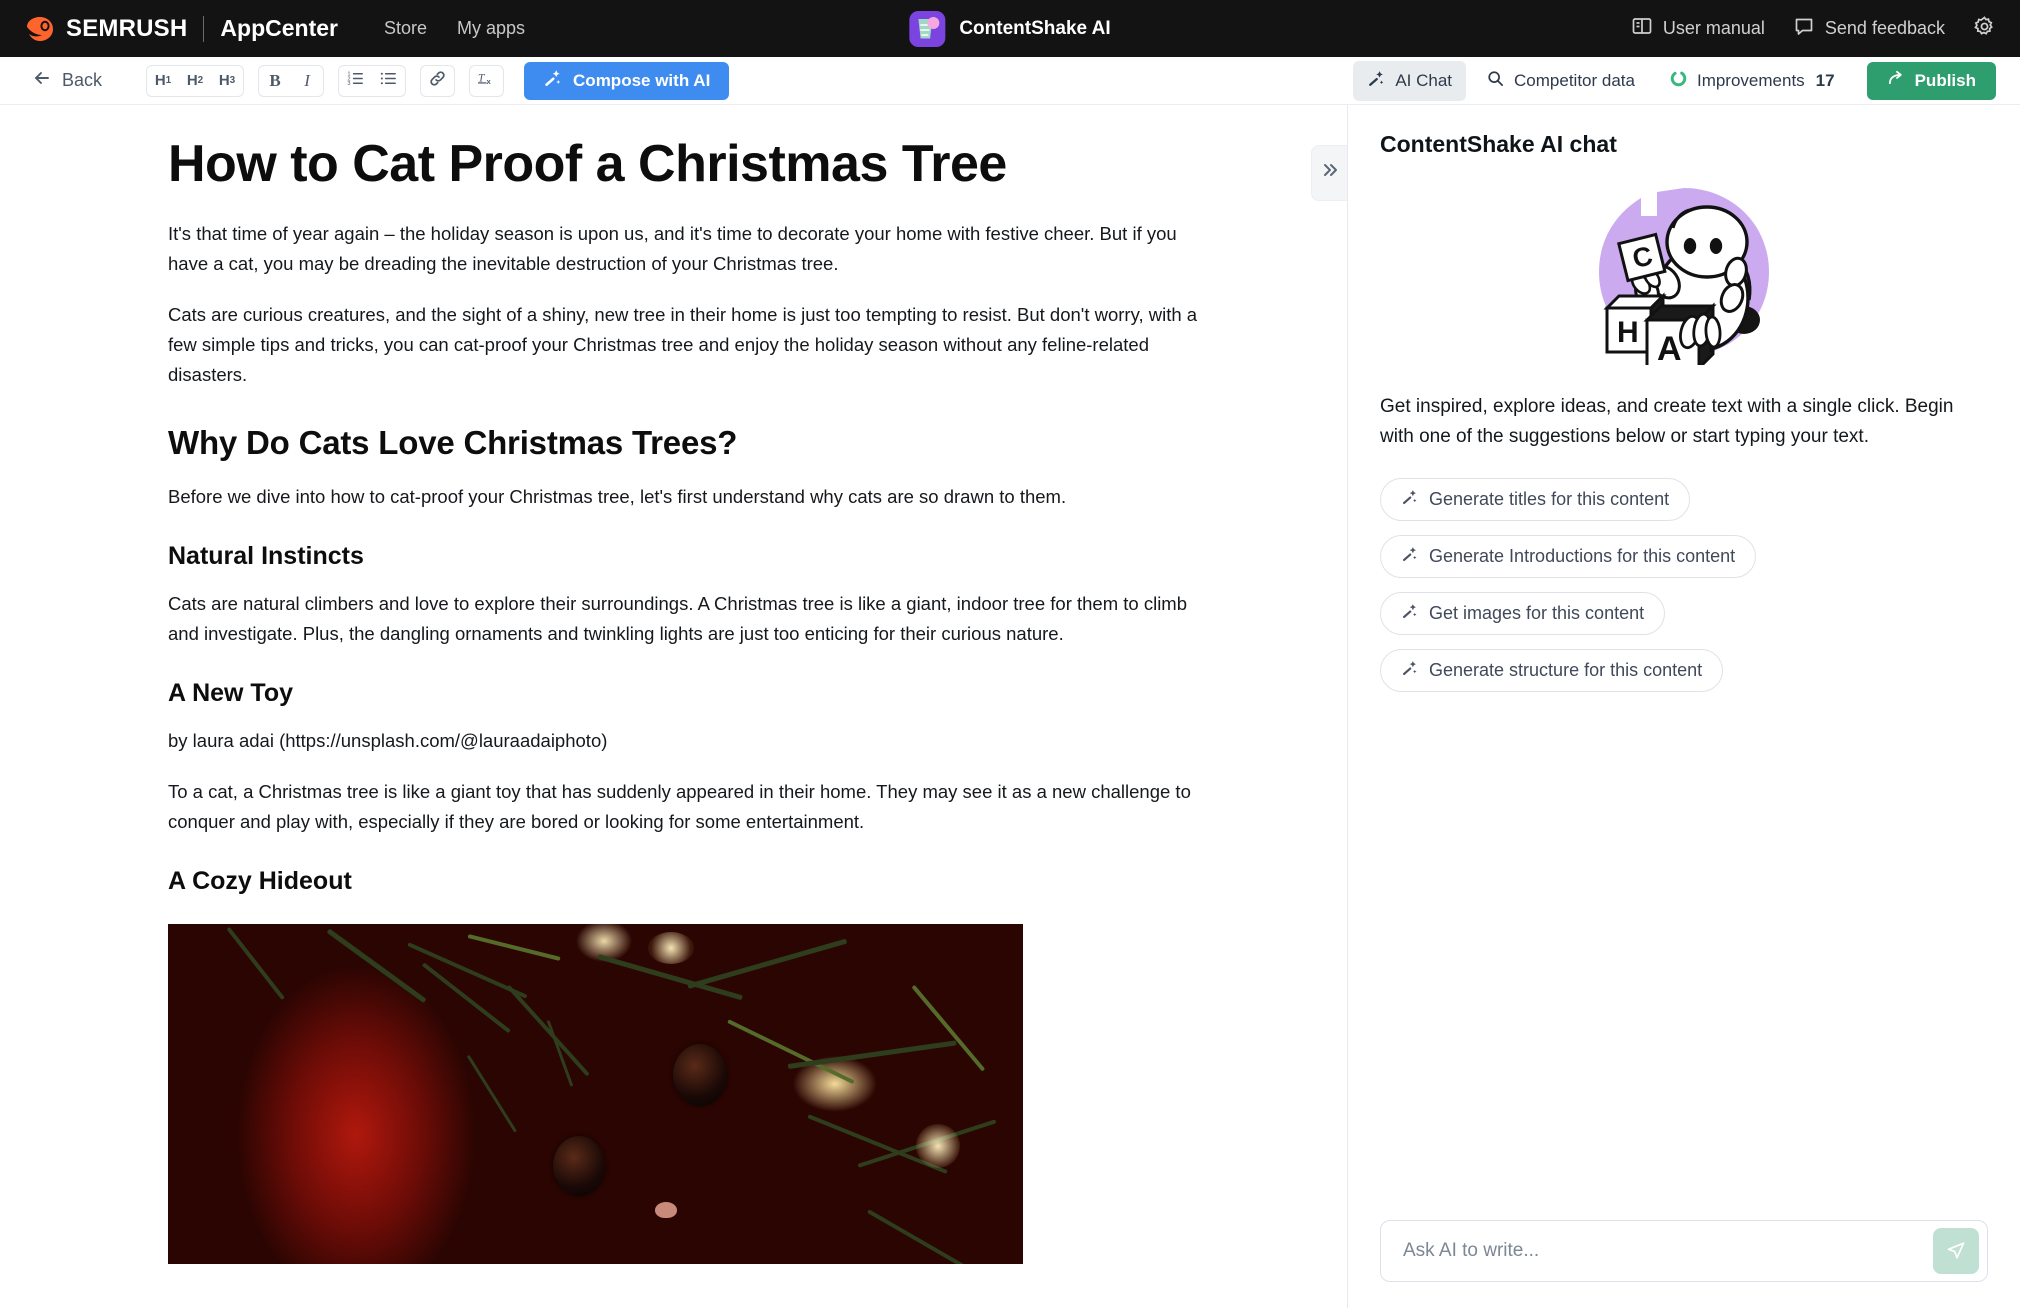  What do you see at coordinates (1669, 347) in the screenshot?
I see `svg-text: A` at bounding box center [1669, 347].